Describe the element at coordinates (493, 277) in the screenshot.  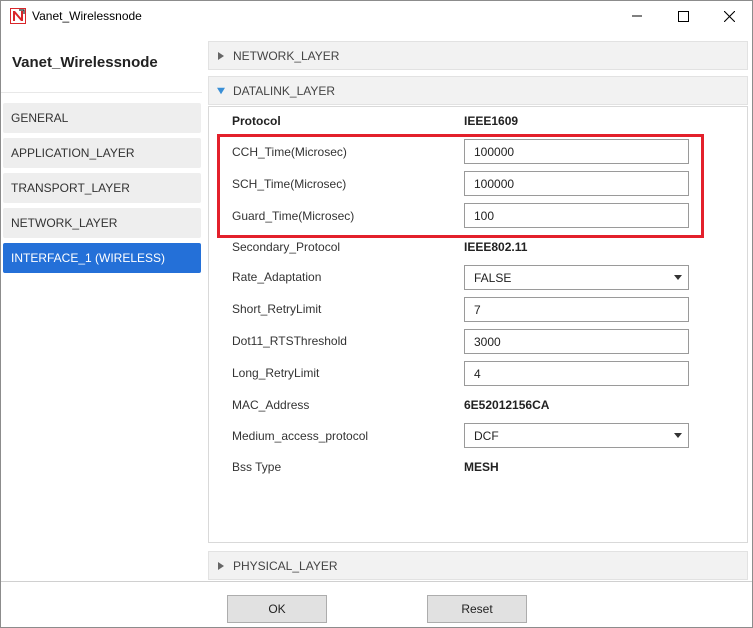
I see `rate-adaptation-value: FALSE` at that location.